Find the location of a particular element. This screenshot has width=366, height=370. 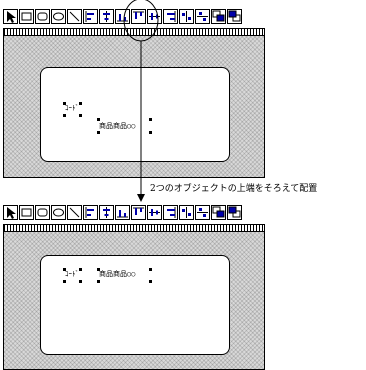

caption: 2つのオブジェクトの上端をそろえて配置 is located at coordinates (234, 189).